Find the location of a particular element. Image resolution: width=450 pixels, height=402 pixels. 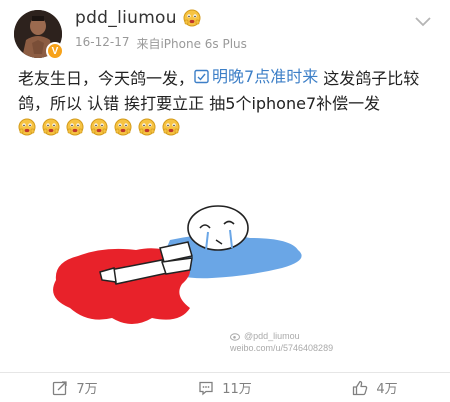

chevron-down-icon is located at coordinates (423, 22).